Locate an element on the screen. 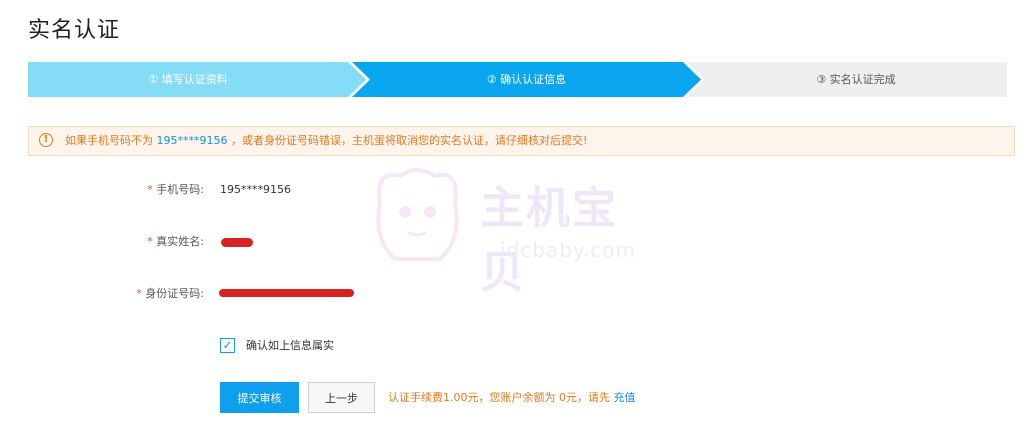 The width and height of the screenshot is (1024, 433). step-label: ③ 实名认证完成 is located at coordinates (856, 79).